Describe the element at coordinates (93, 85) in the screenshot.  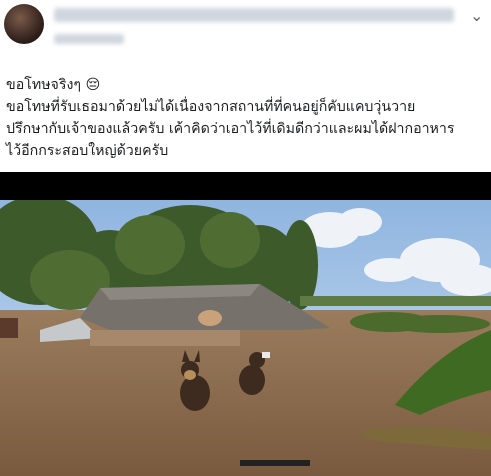
I see `pensive-face-emoji: 😔` at that location.